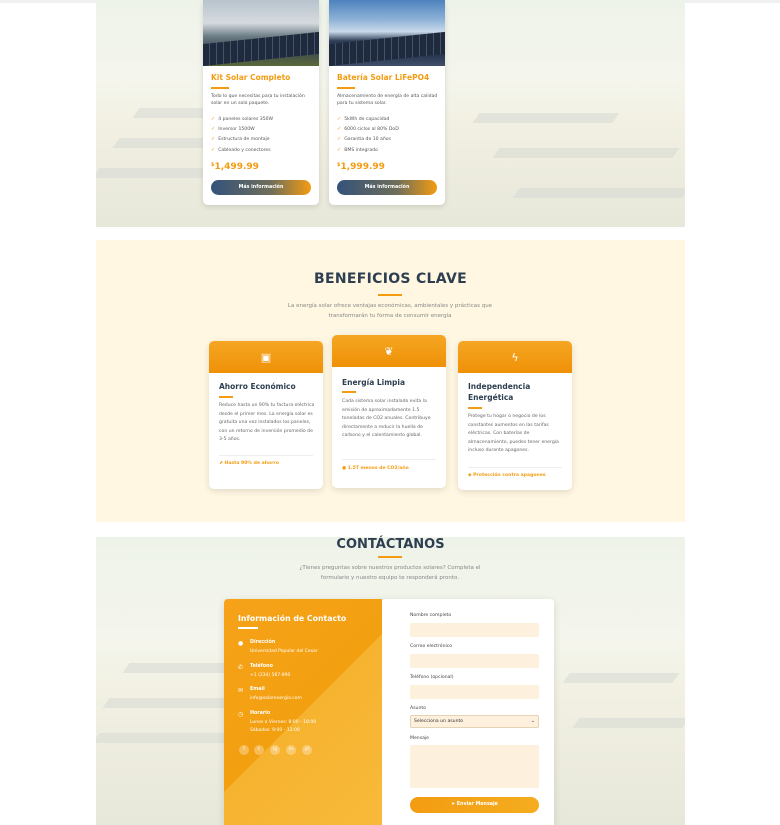  I want to click on message-label: Mensaje, so click(420, 738).